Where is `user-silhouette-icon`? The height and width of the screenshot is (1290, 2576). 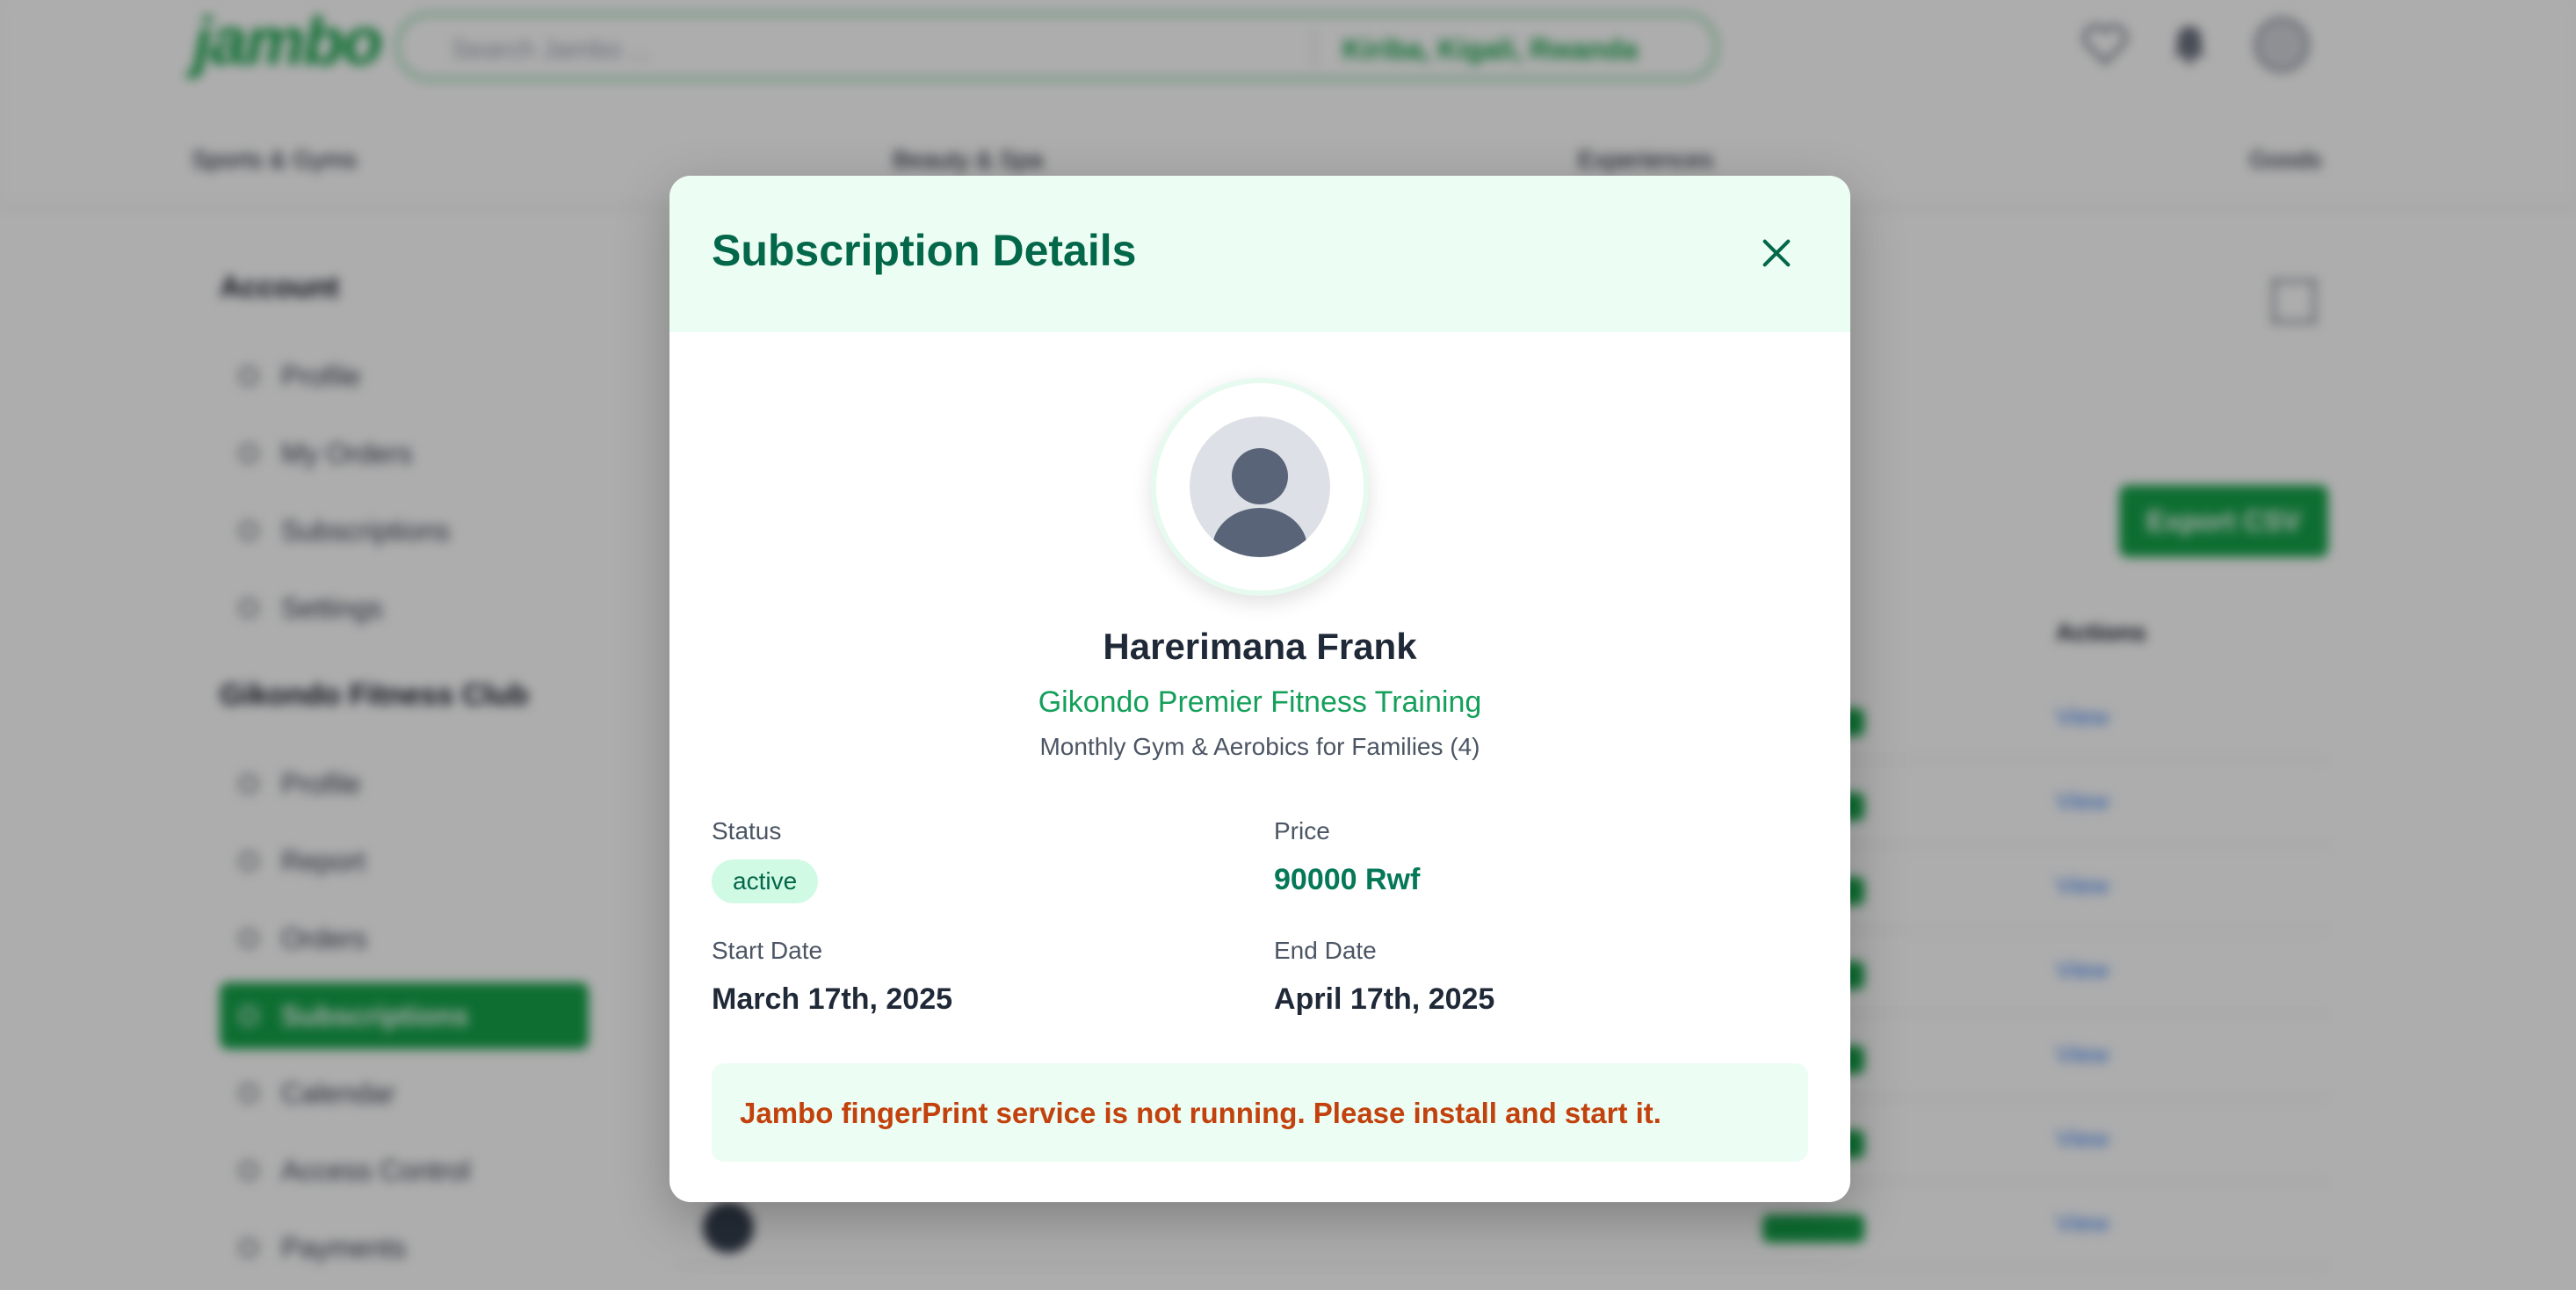
user-silhouette-icon is located at coordinates (1260, 487).